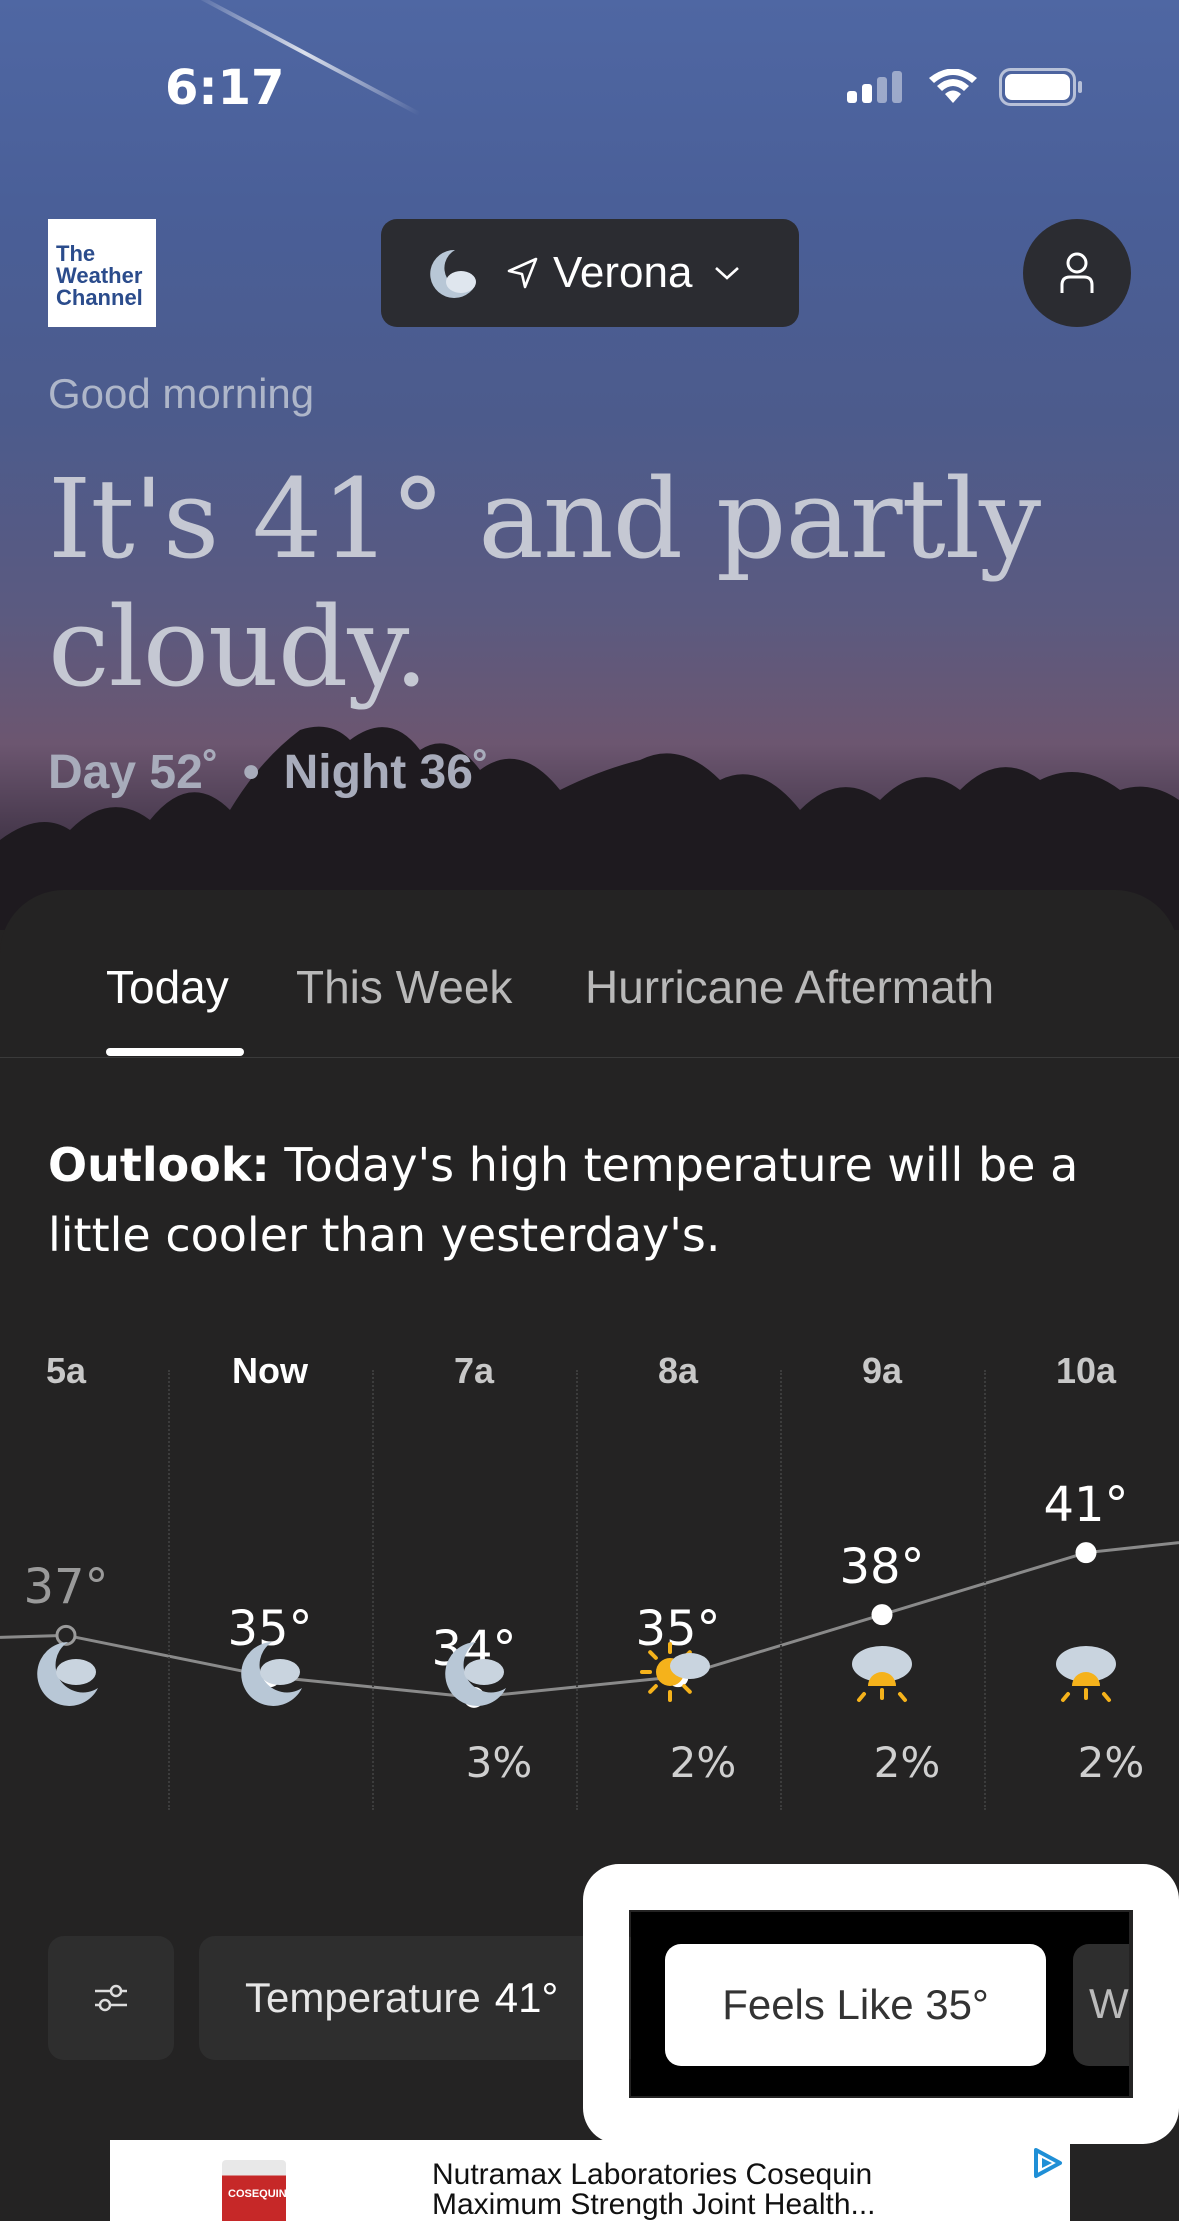 This screenshot has width=1179, height=2221. What do you see at coordinates (727, 273) in the screenshot?
I see `chevron-down-icon` at bounding box center [727, 273].